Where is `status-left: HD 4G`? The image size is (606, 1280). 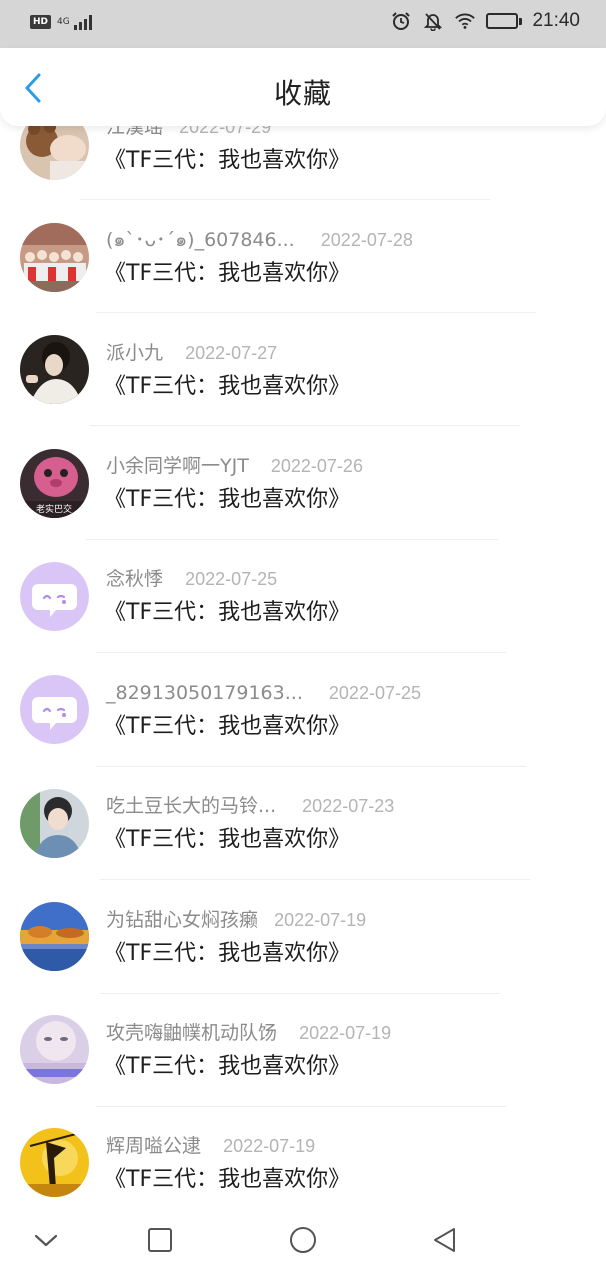
status-left: HD 4G is located at coordinates (61, 22).